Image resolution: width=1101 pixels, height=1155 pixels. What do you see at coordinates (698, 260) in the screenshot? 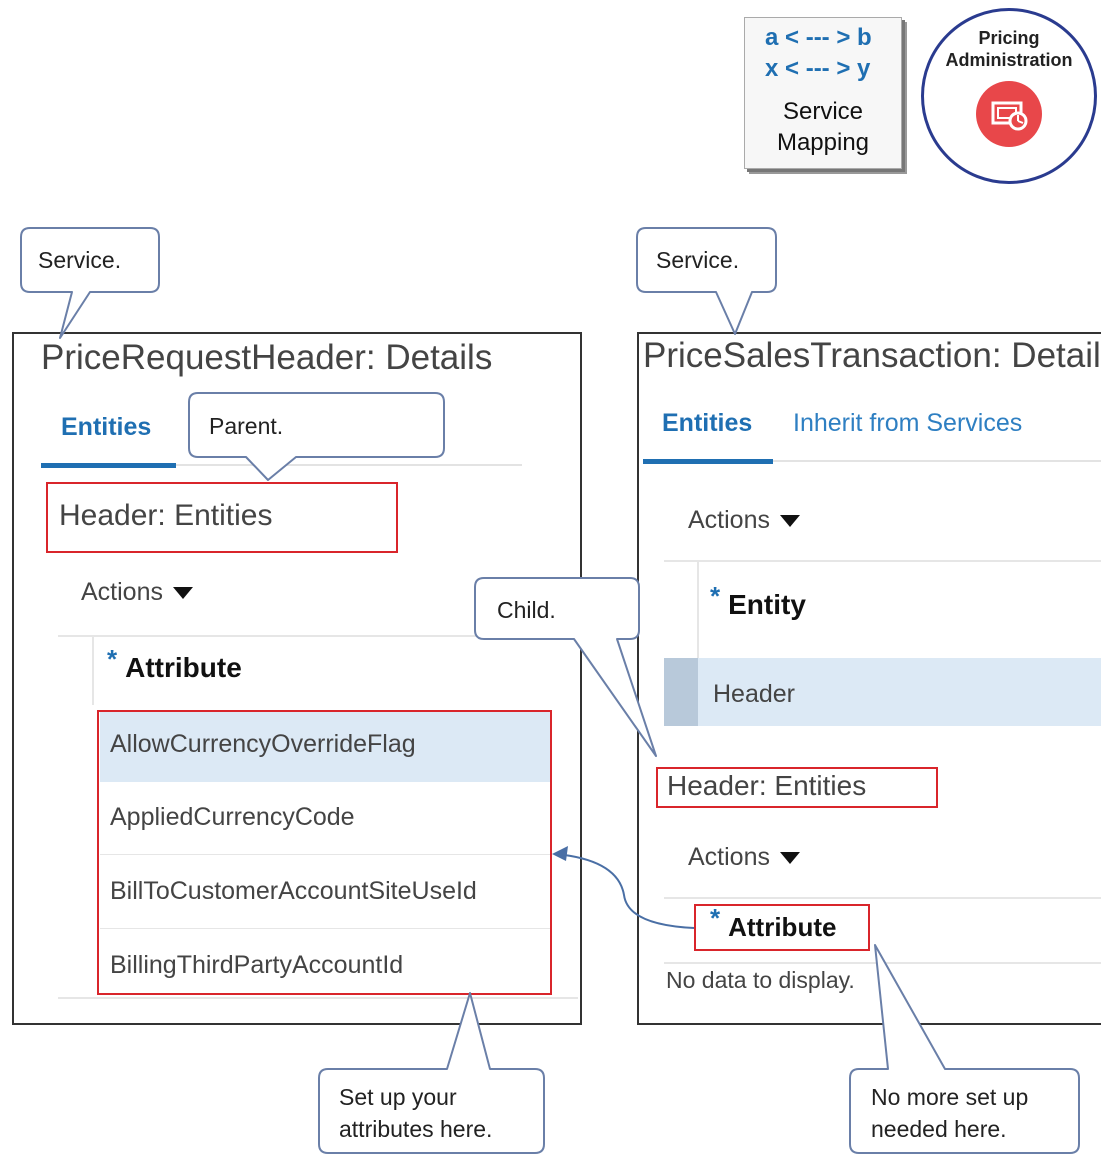
I see `callout-service-right: Service.` at bounding box center [698, 260].